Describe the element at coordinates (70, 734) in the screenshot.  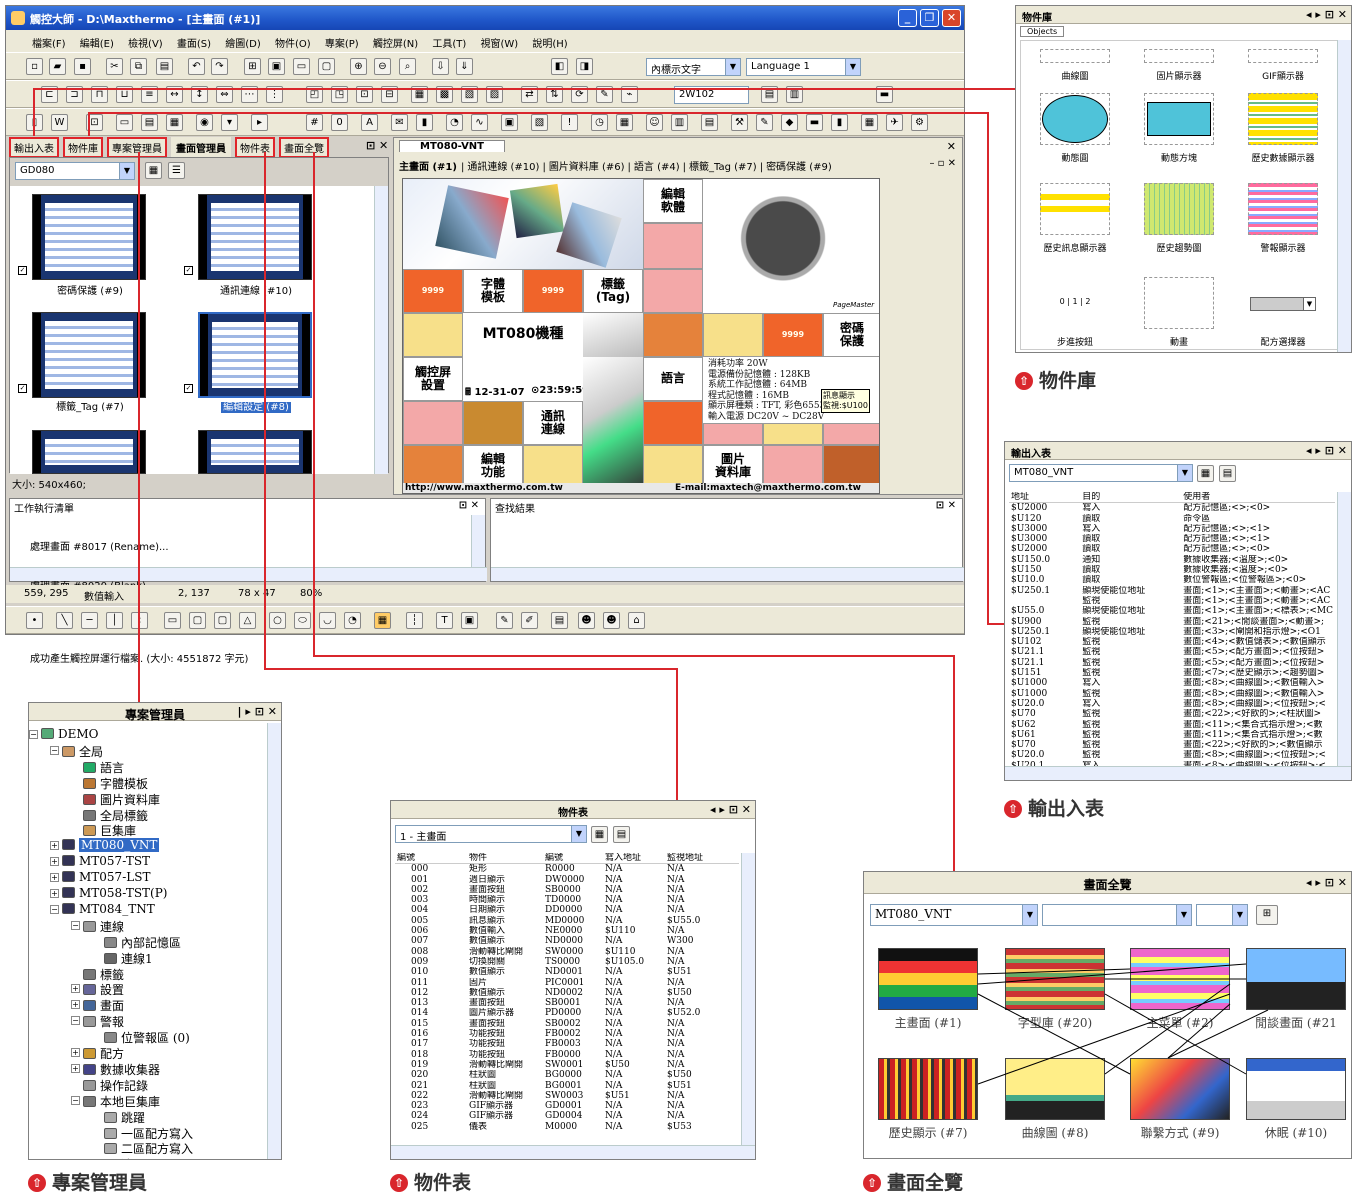
I see `tree-item: DEMO` at that location.